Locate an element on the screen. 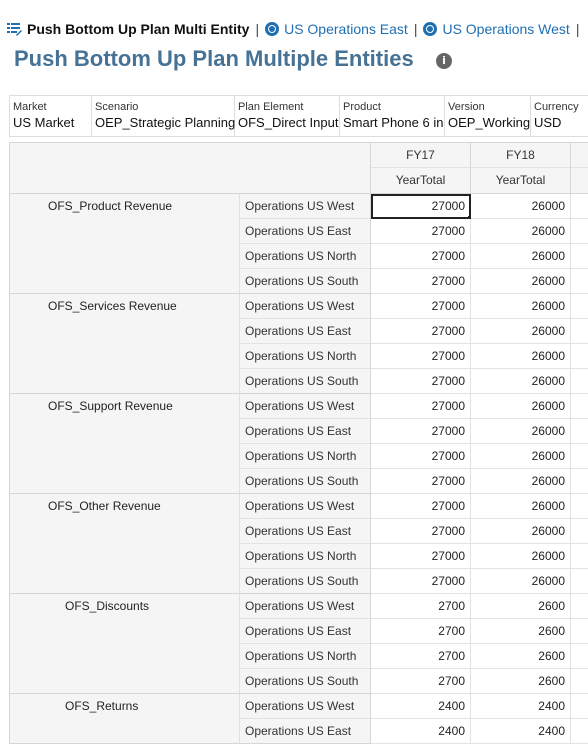  pov-currency: Currency USD is located at coordinates (559, 116).